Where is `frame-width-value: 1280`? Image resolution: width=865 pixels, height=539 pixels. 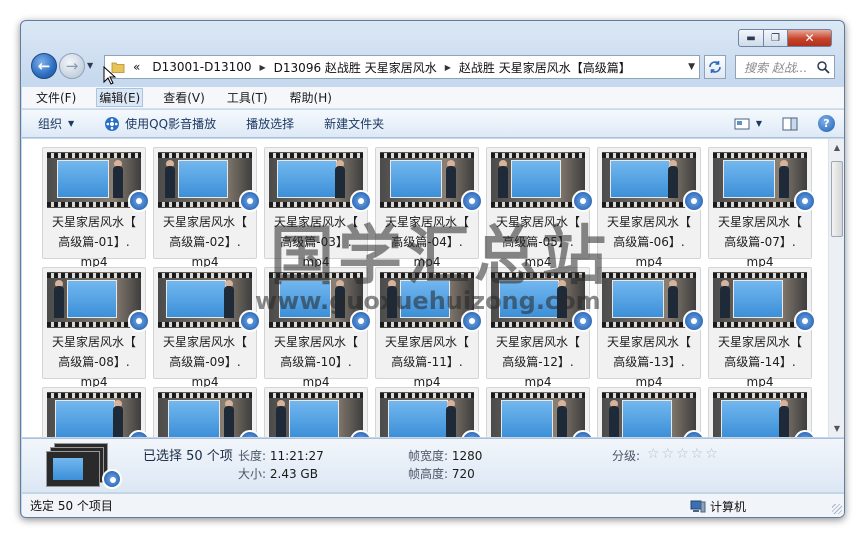
frame-width-value: 1280 is located at coordinates (467, 456).